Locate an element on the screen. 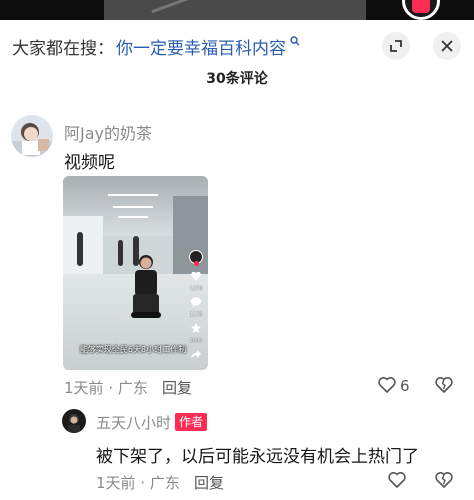 Image resolution: width=474 pixels, height=500 pixels. close-button is located at coordinates (447, 46).